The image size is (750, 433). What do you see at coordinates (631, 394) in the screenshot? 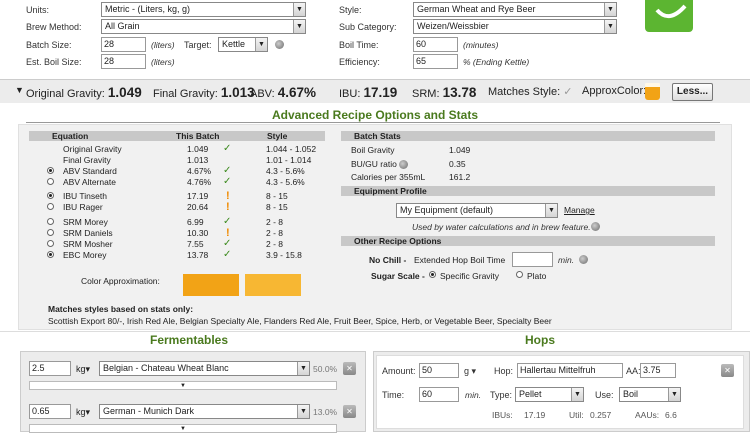
I see `hop-use-value: Boil` at bounding box center [631, 394].